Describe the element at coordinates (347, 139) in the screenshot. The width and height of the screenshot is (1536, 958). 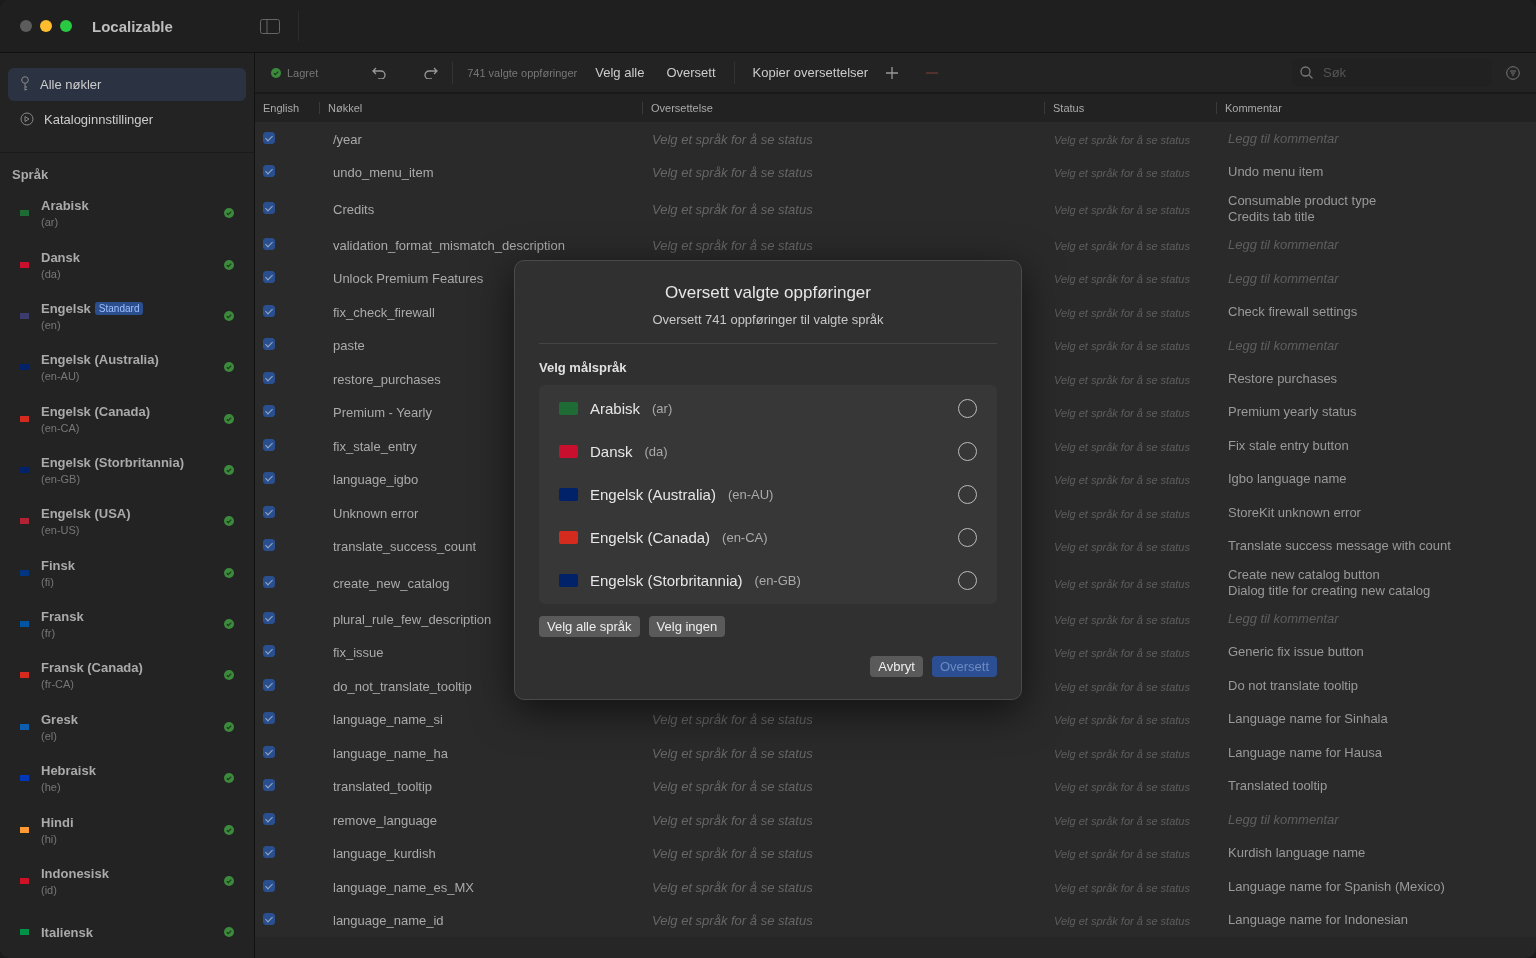
I see `key-cell-text: /year` at that location.